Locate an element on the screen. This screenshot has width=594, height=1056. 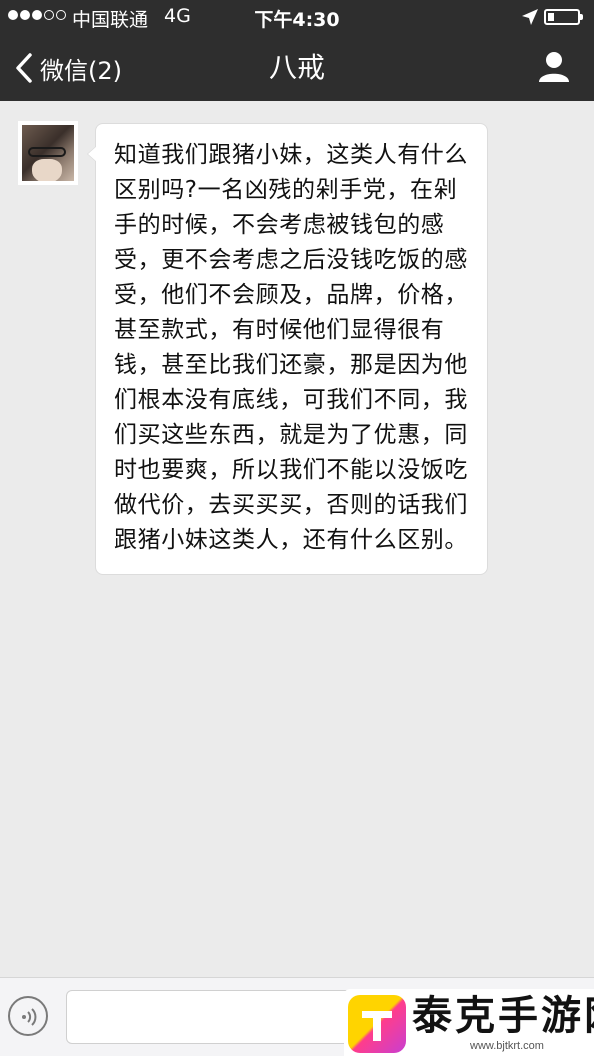
chat-title: 八戒 is located at coordinates (296, 67).